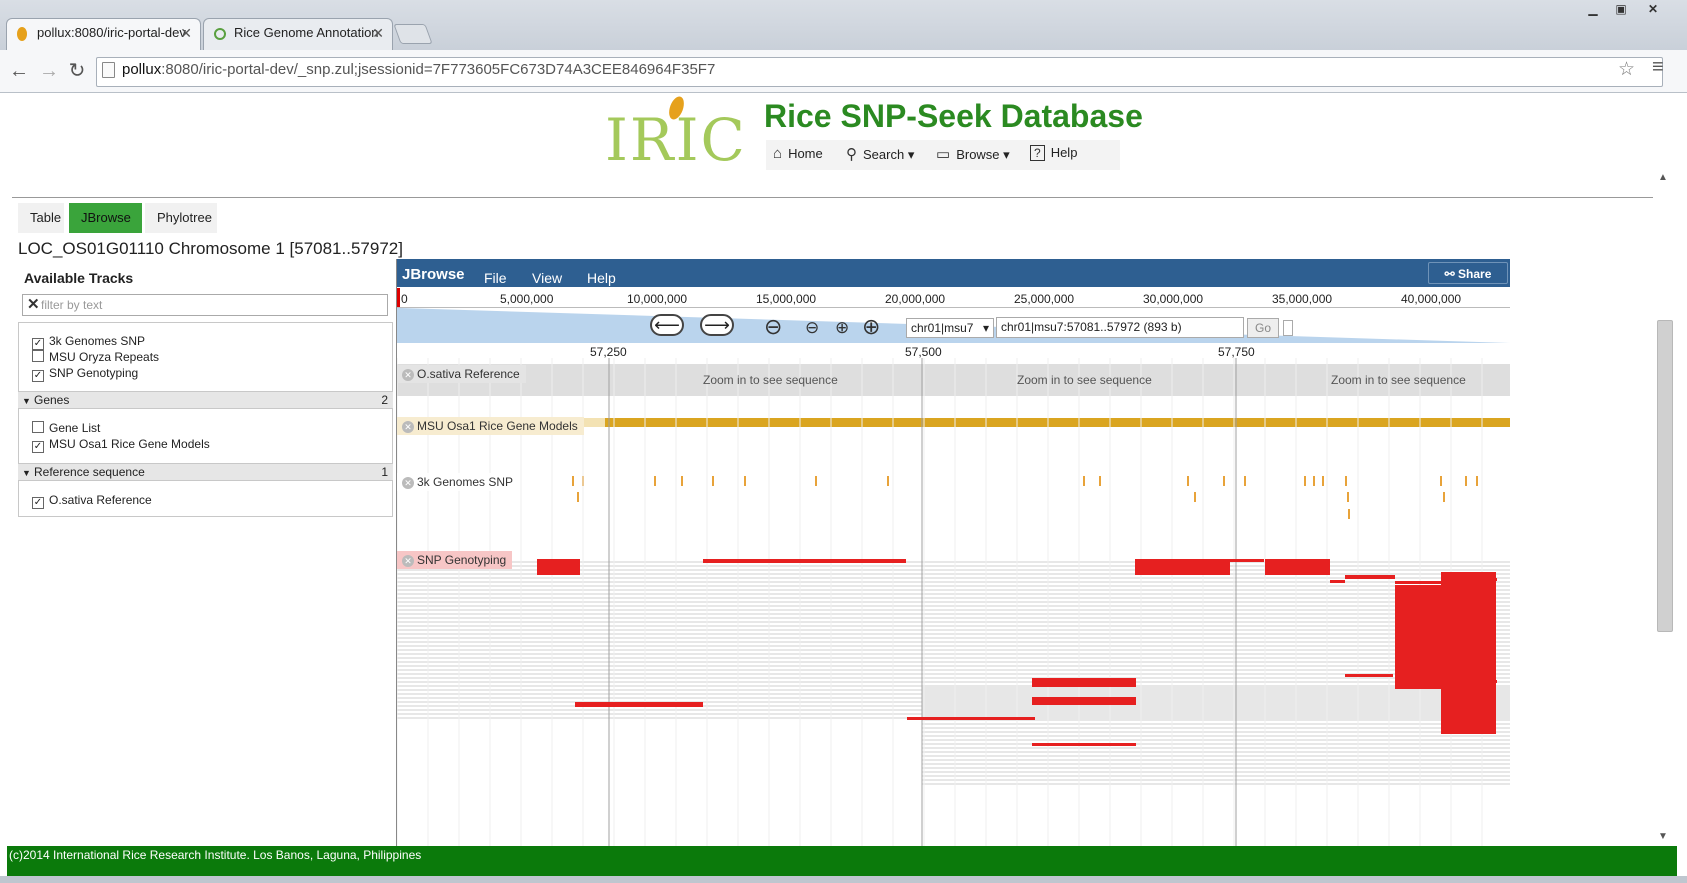 This screenshot has width=1687, height=883. What do you see at coordinates (1006, 154) in the screenshot?
I see `chevron-down-icon: ▾` at bounding box center [1006, 154].